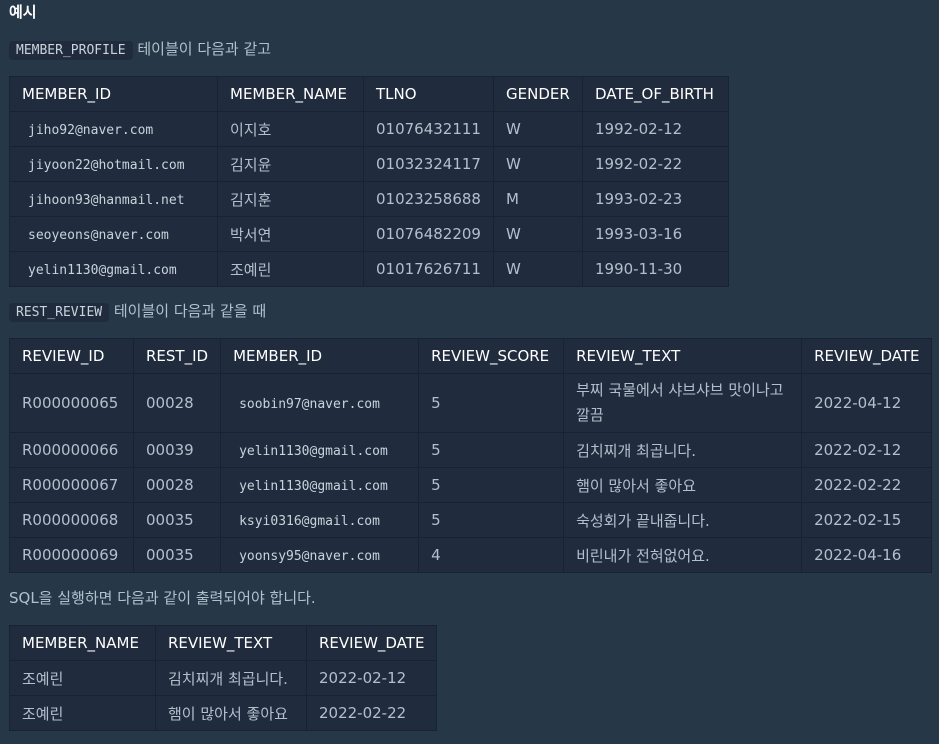  I want to click on member-id-code: jiyoon22@hotmail.com, so click(106, 165).